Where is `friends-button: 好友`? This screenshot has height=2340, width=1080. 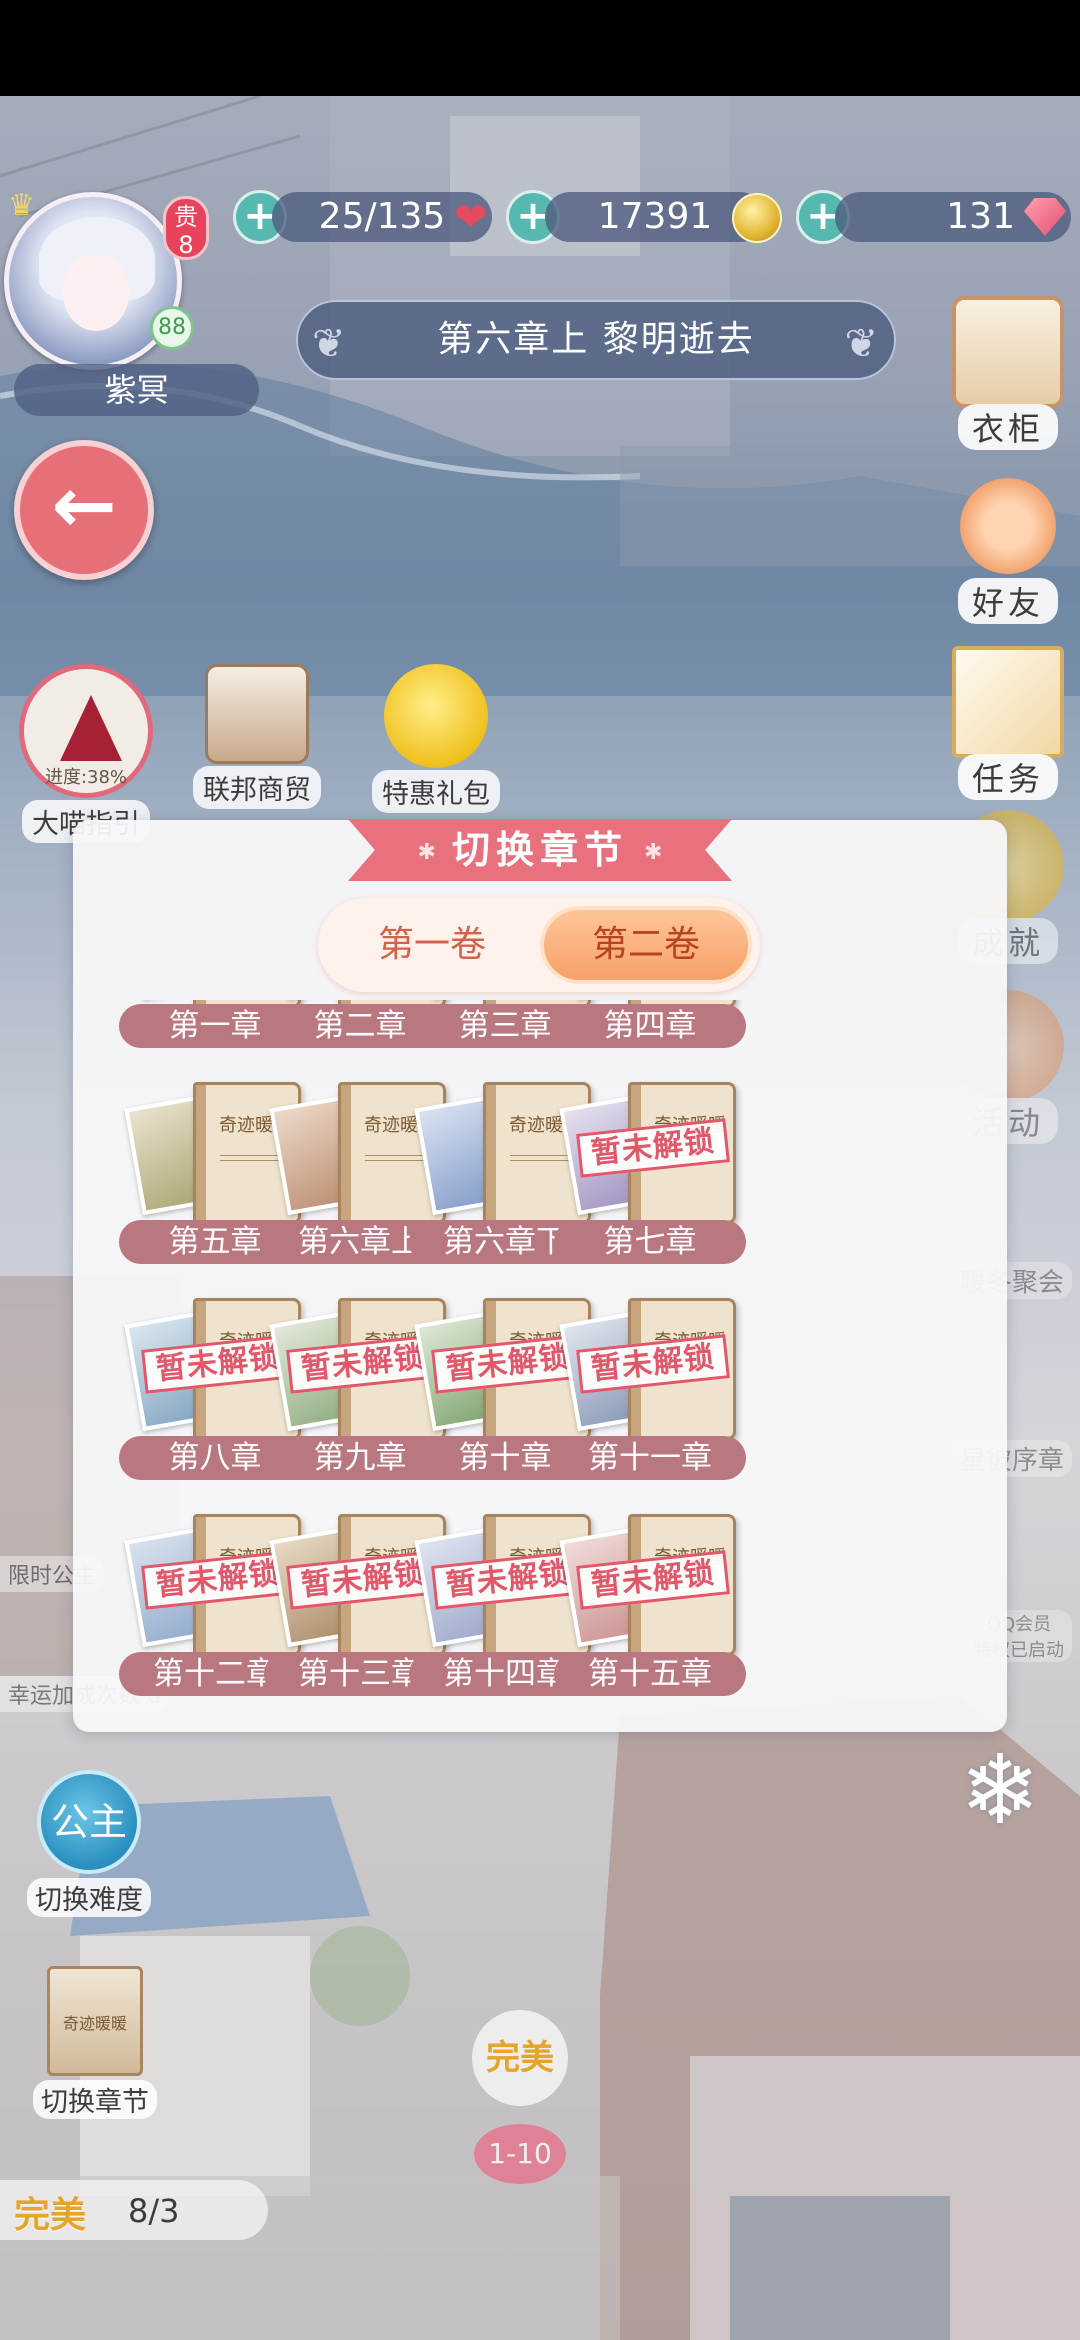
friends-button: 好友 is located at coordinates (1008, 547).